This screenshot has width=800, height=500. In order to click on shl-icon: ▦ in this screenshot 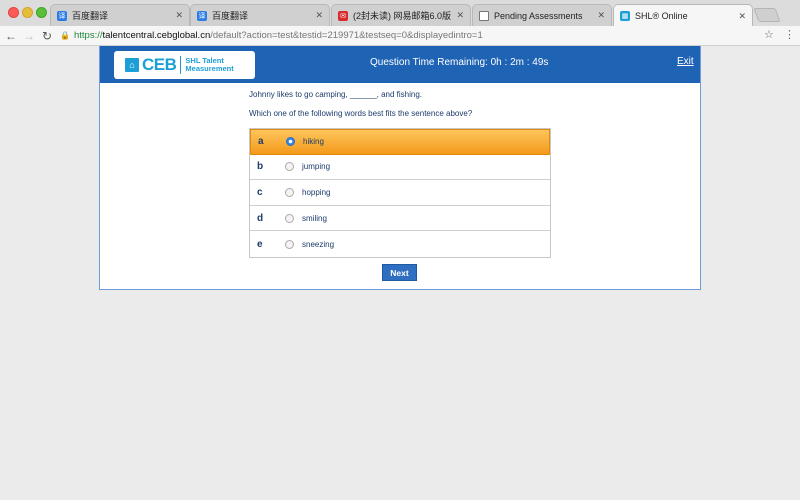, I will do `click(625, 16)`.